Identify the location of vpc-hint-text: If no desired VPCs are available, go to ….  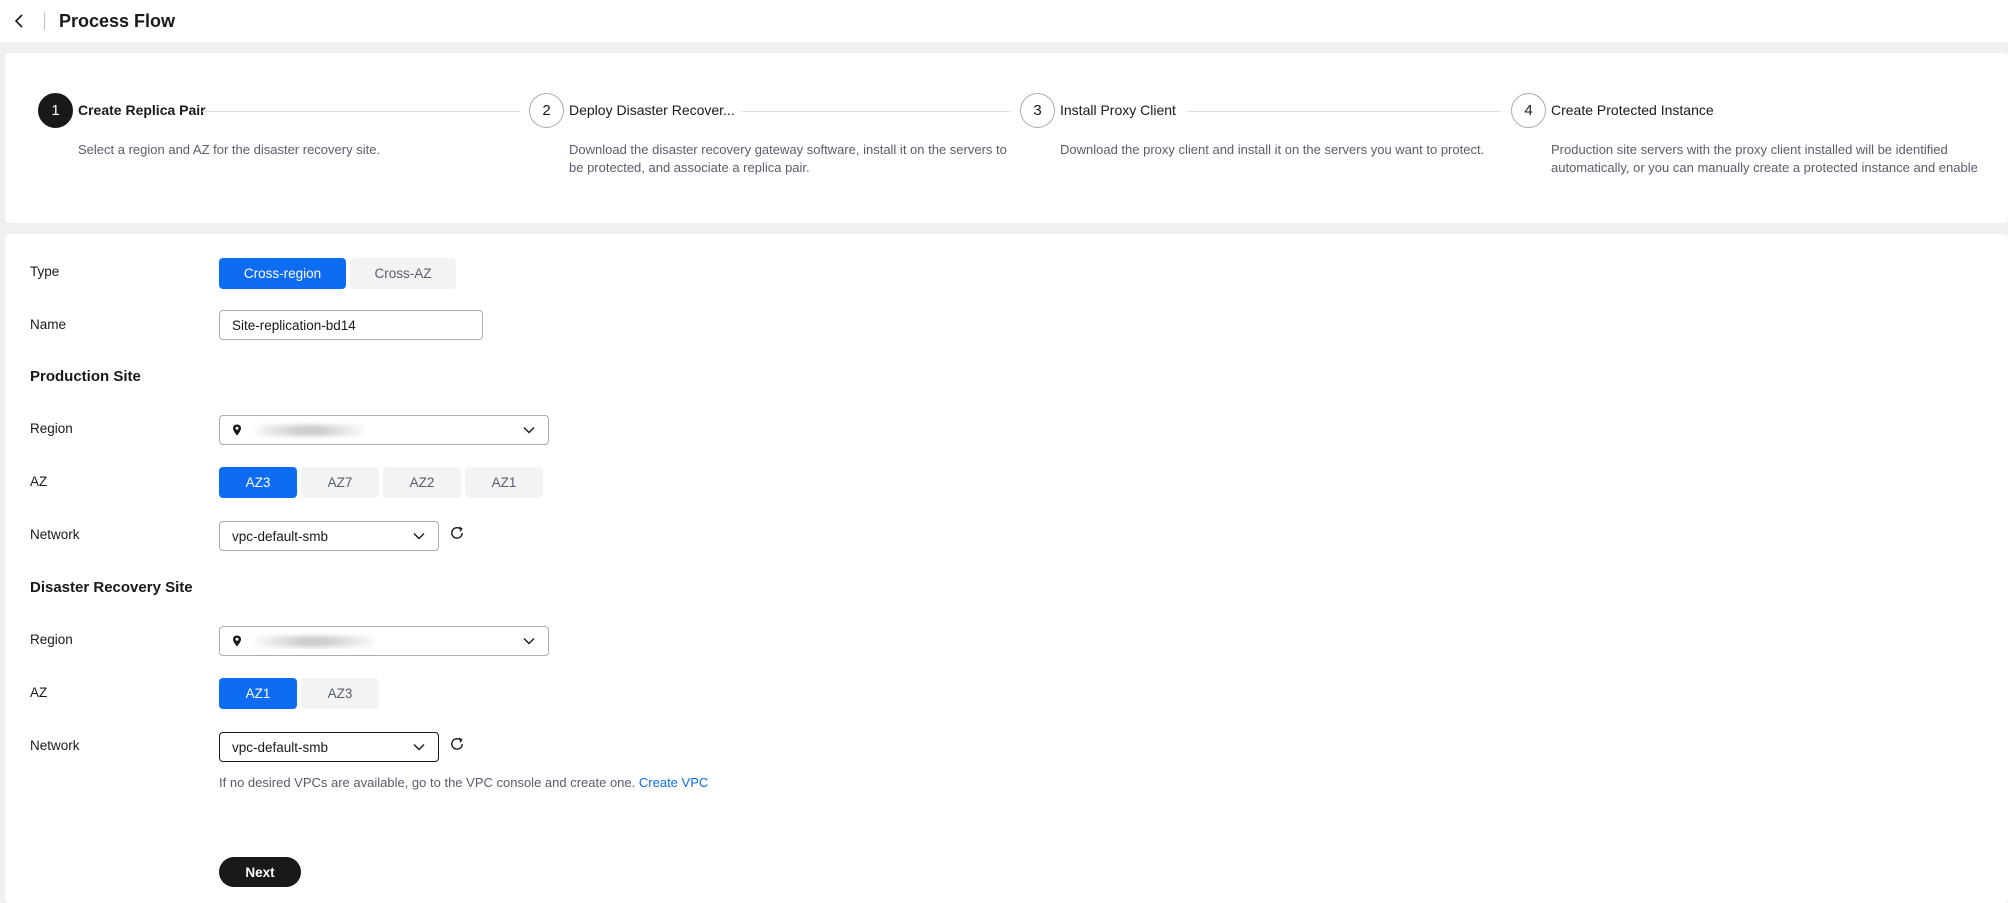
(427, 782).